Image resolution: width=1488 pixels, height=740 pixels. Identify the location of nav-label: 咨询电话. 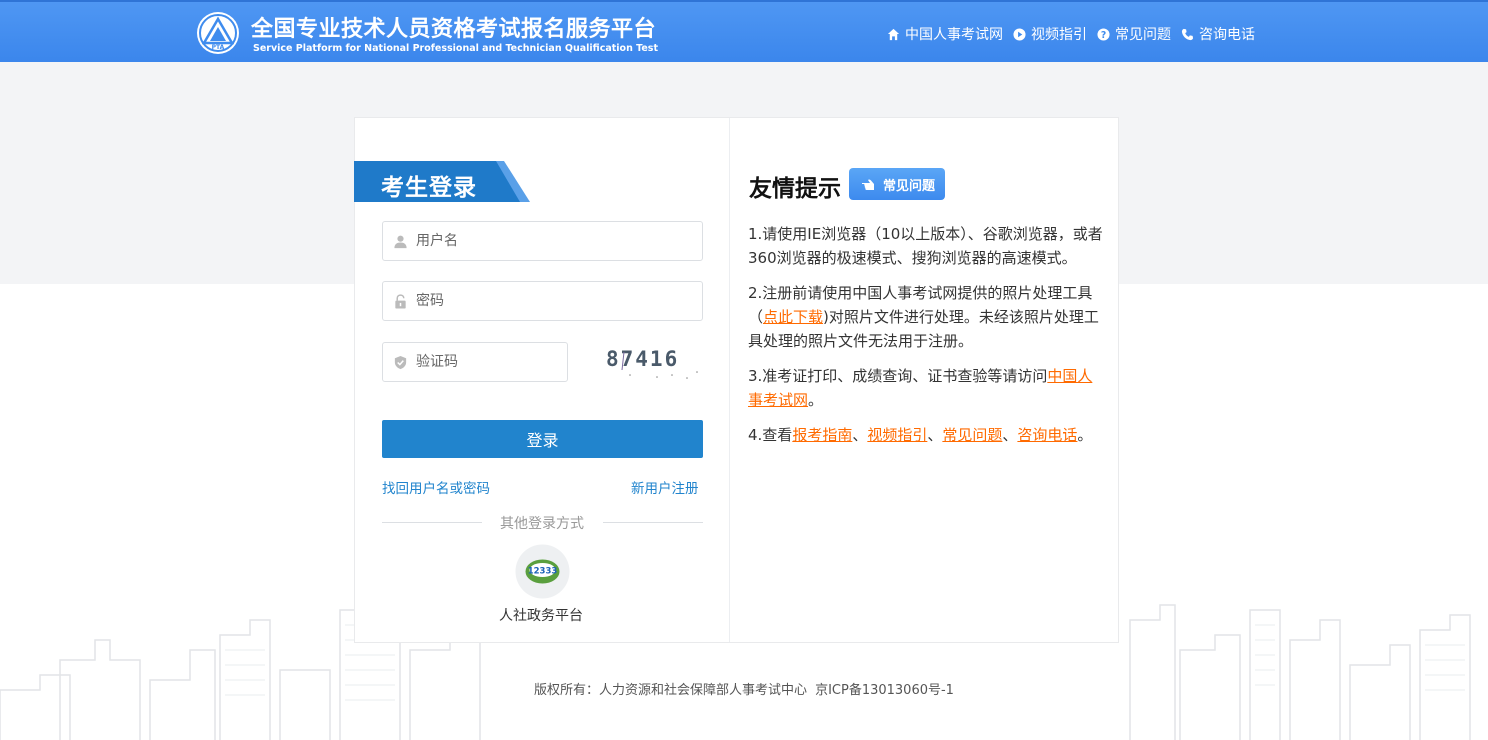
(1227, 35).